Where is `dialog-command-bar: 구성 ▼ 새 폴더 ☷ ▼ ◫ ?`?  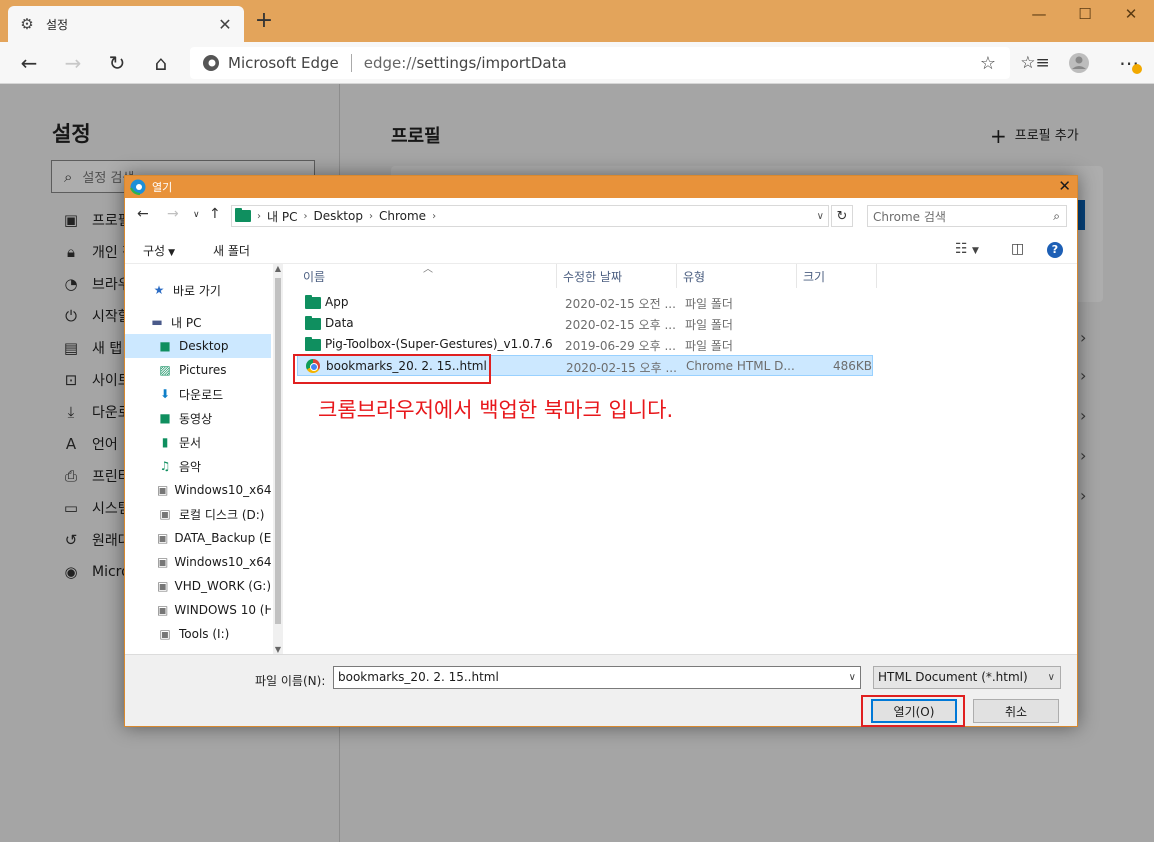
dialog-command-bar: 구성 ▼ 새 폴더 ☷ ▼ ◫ ? is located at coordinates (601, 249).